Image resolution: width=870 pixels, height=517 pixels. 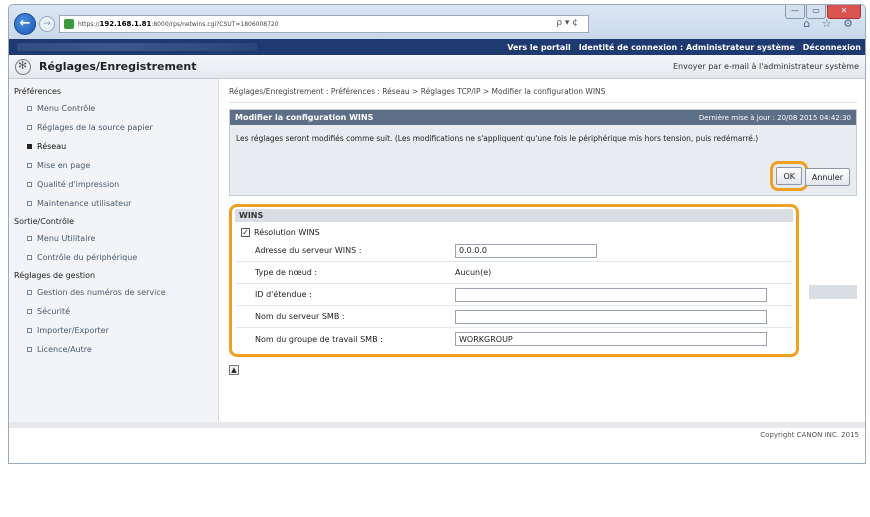 I want to click on wins-resolution-checkbox: ✓, so click(x=245, y=232).